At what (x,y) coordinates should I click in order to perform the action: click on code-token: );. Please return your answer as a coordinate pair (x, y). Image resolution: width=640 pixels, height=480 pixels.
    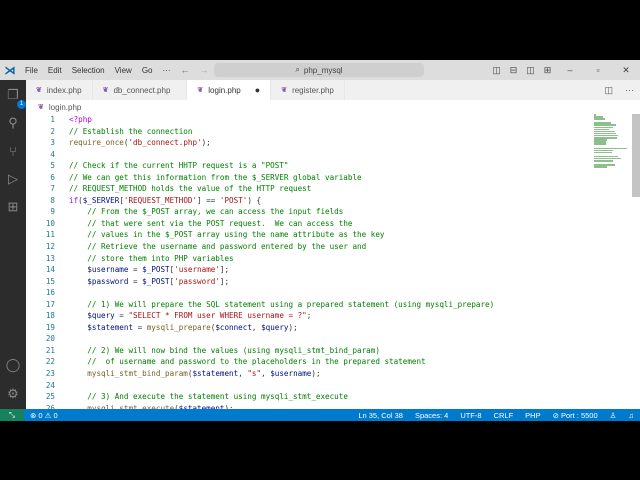
    Looking at the image, I should click on (293, 327).